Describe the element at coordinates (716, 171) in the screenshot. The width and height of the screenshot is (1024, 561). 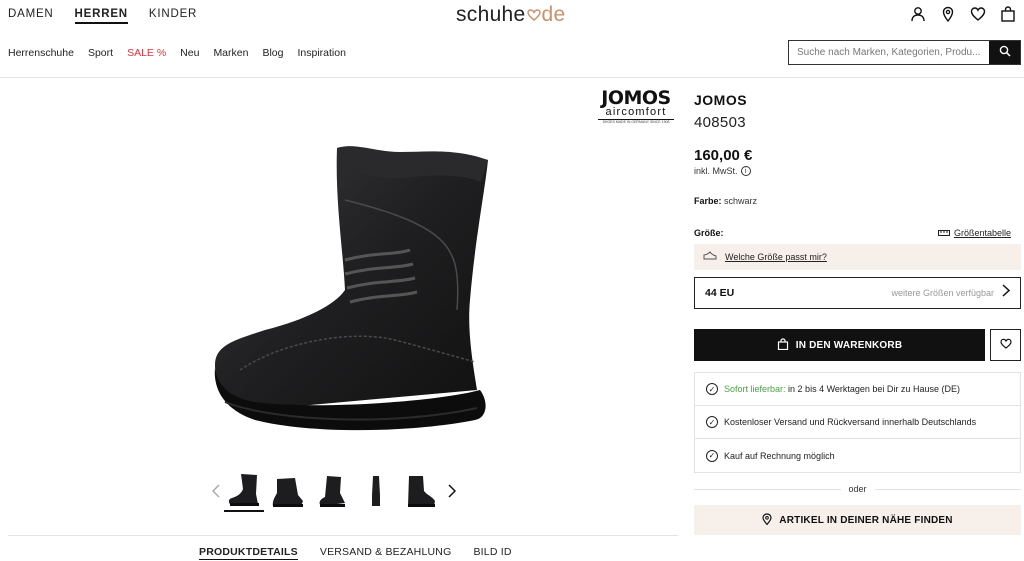
I see `vat-text: inkl. MwSt.` at that location.